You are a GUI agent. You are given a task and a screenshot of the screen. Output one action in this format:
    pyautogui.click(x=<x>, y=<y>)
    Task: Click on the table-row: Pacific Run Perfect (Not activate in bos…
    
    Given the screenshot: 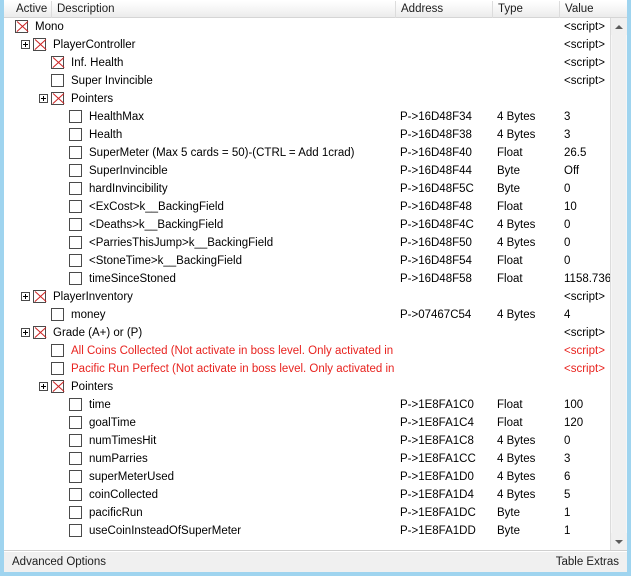 What is the action you would take?
    pyautogui.click(x=307, y=369)
    